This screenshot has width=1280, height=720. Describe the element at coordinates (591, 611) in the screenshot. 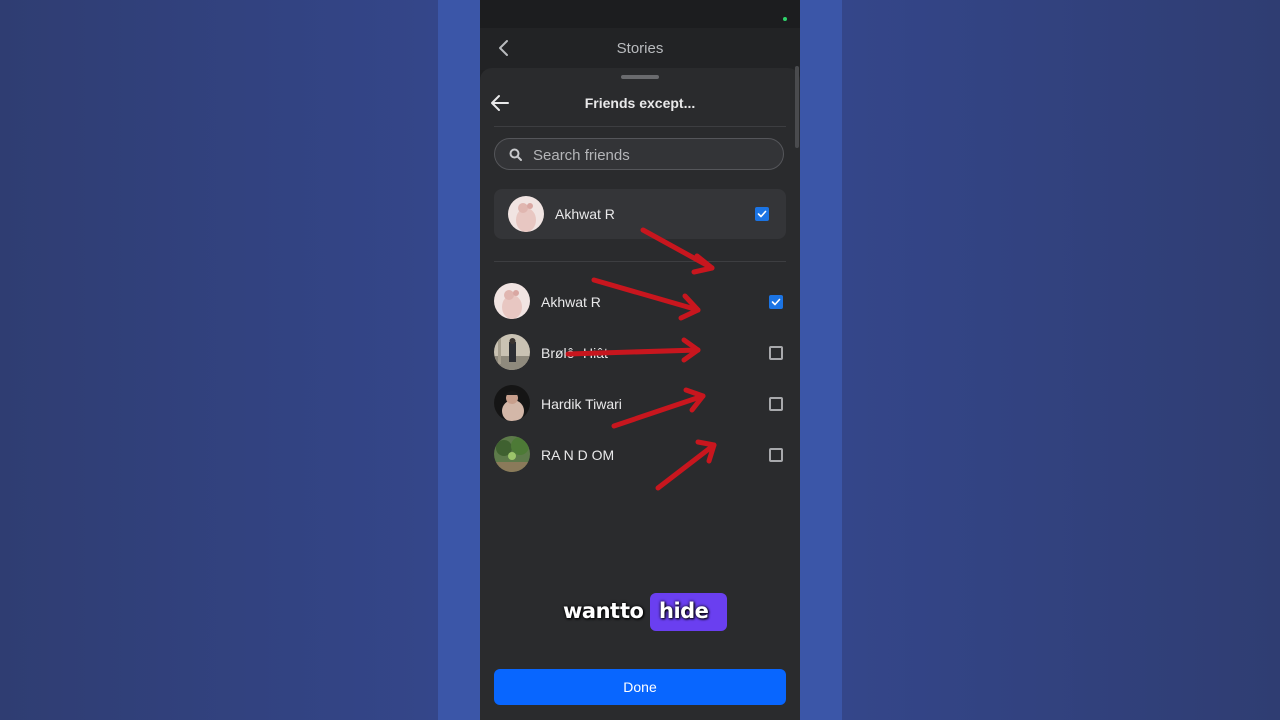

I see `caption-word: want` at that location.